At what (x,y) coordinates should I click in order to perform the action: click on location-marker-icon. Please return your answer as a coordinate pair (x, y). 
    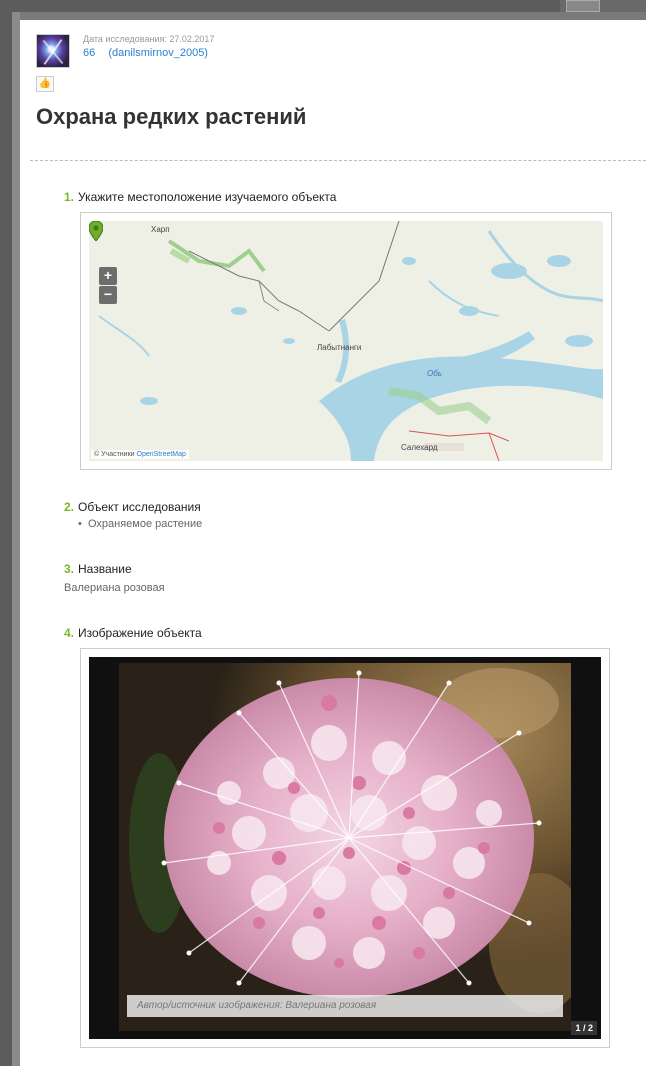
    Looking at the image, I should click on (96, 231).